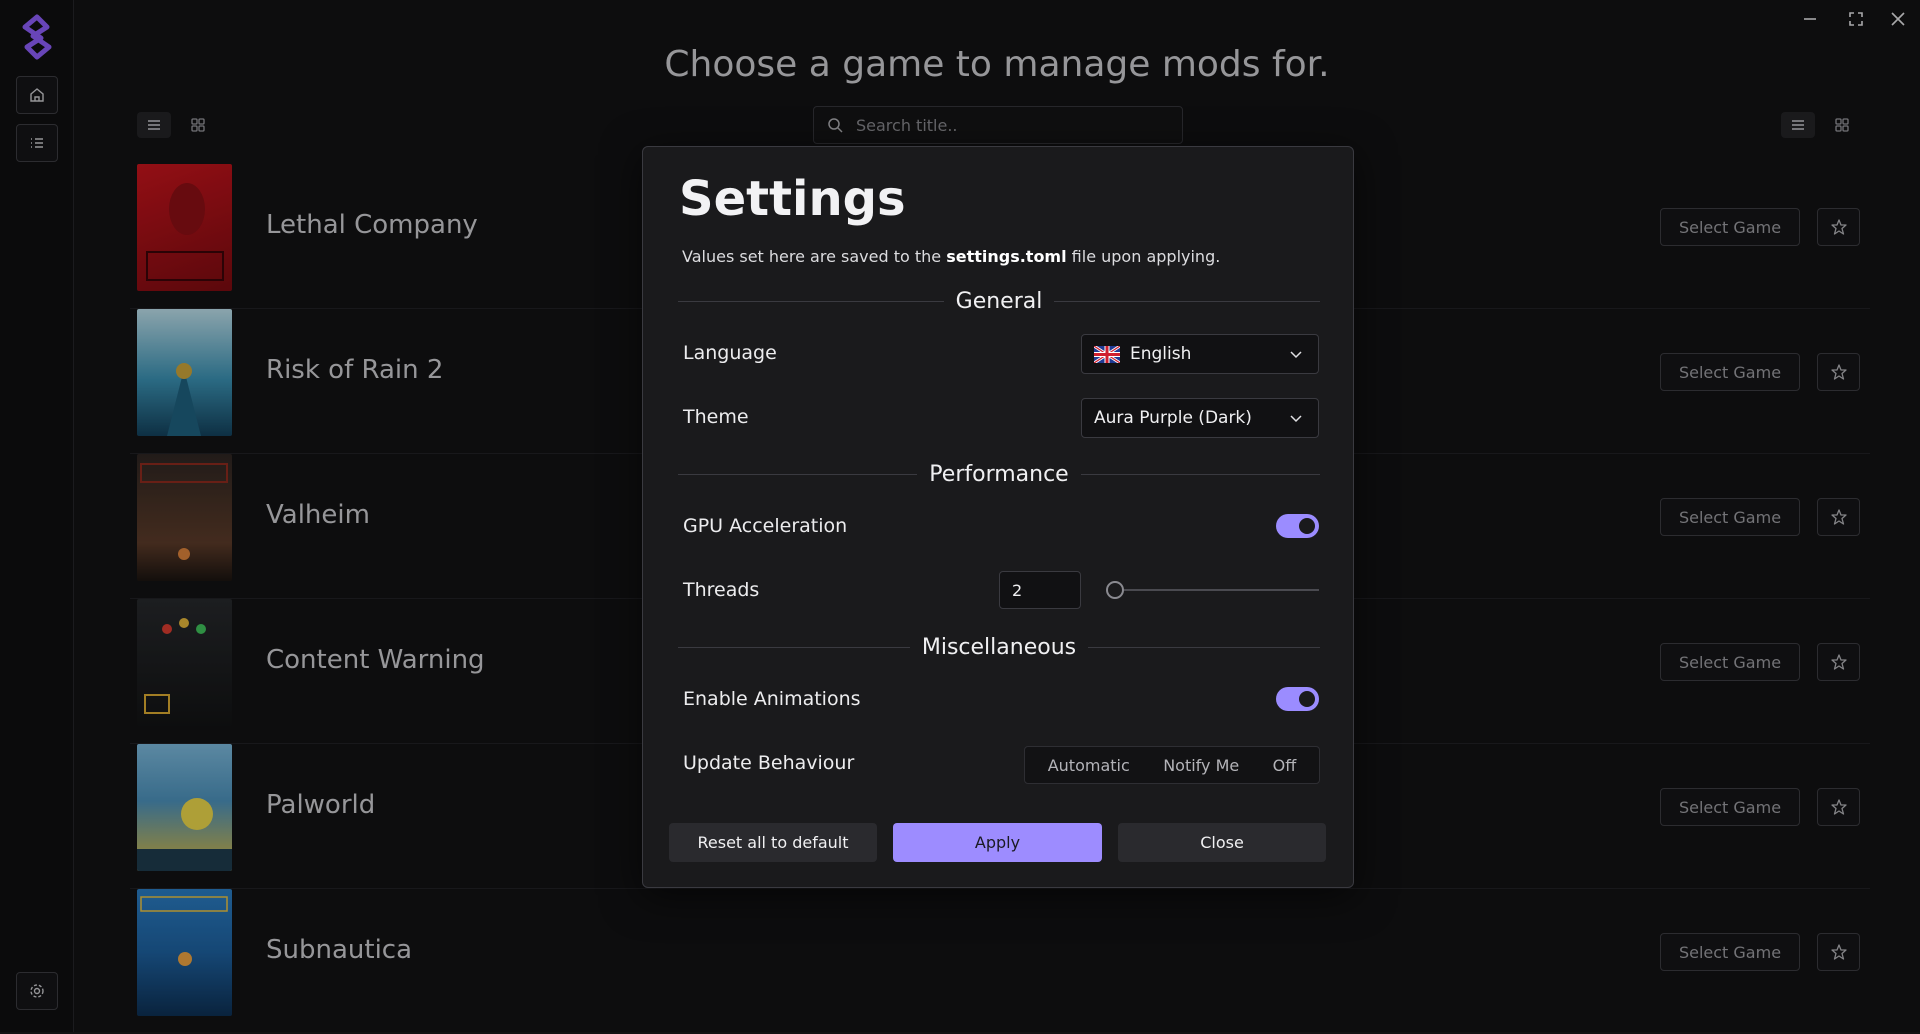  Describe the element at coordinates (1200, 354) in the screenshot. I see `language-select: English` at that location.